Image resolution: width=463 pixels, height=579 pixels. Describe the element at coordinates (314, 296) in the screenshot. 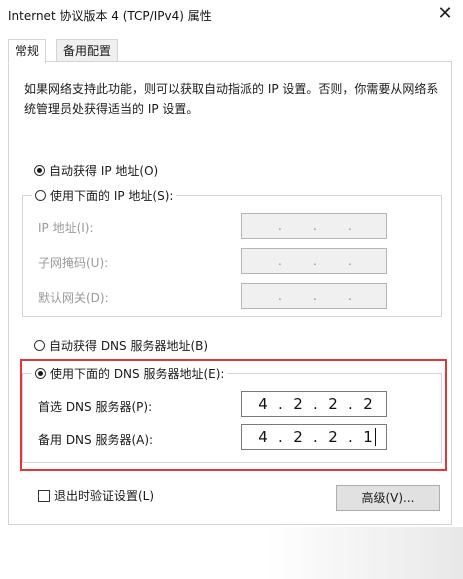

I see `default-gateway-input: . . .` at that location.